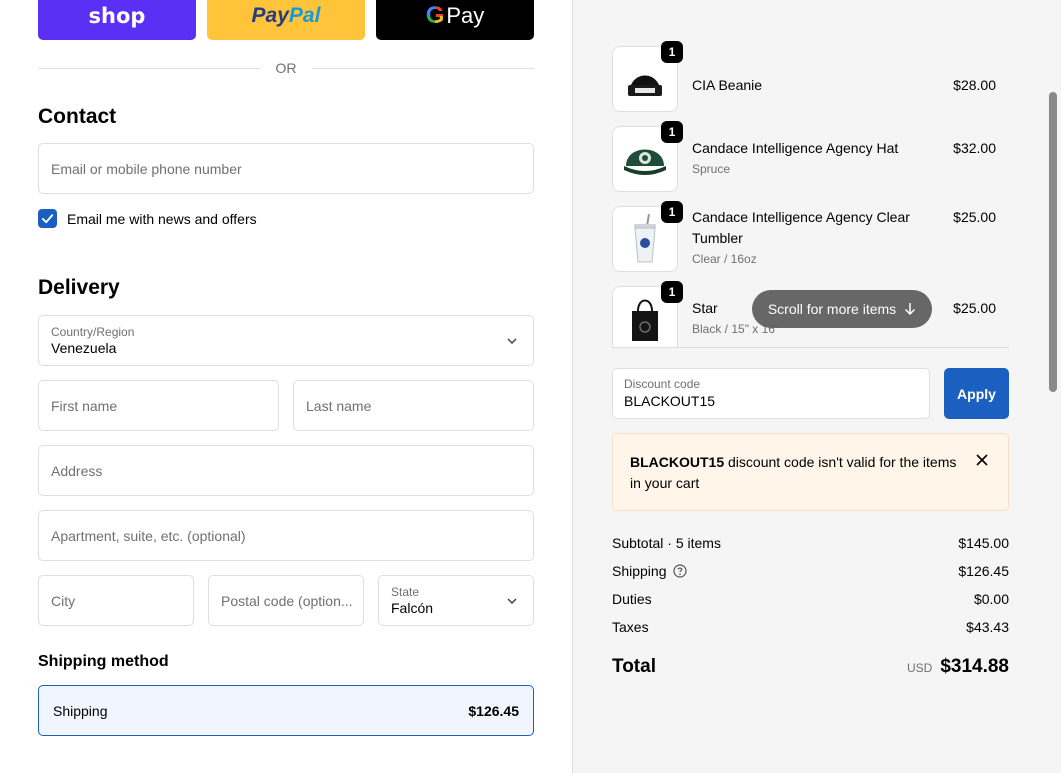 Image resolution: width=1061 pixels, height=773 pixels. What do you see at coordinates (84, 405) in the screenshot?
I see `first-name-placeholder: First name` at bounding box center [84, 405].